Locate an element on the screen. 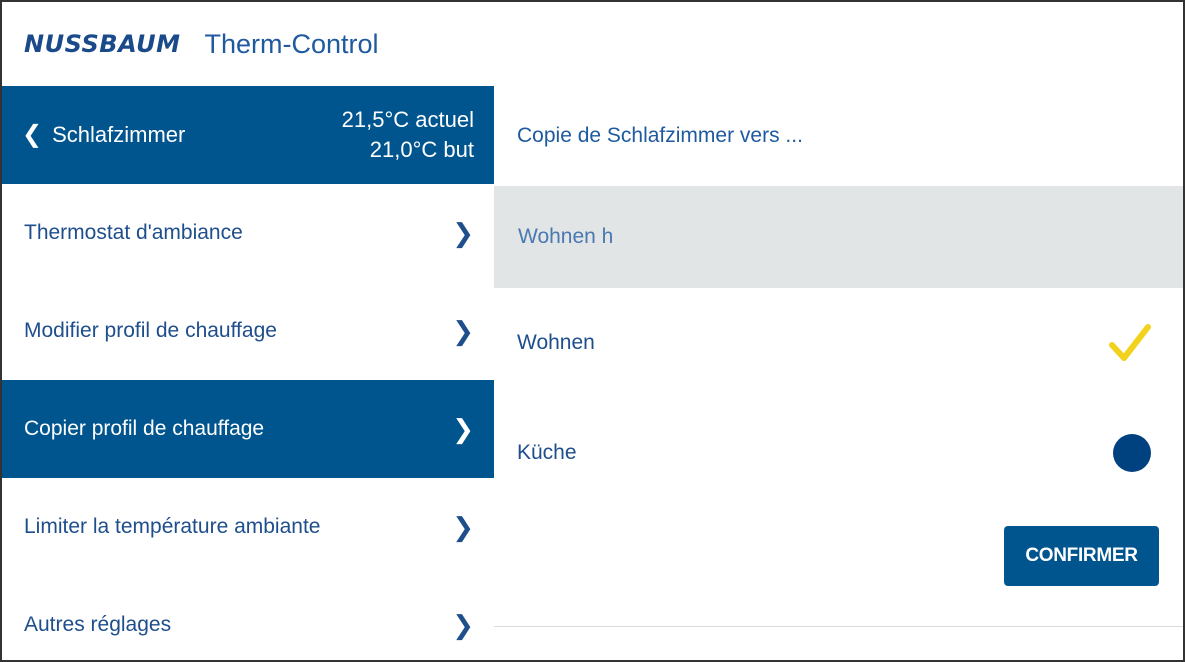 This screenshot has width=1185, height=662. room-option-wohnen: Wohnen is located at coordinates (838, 343).